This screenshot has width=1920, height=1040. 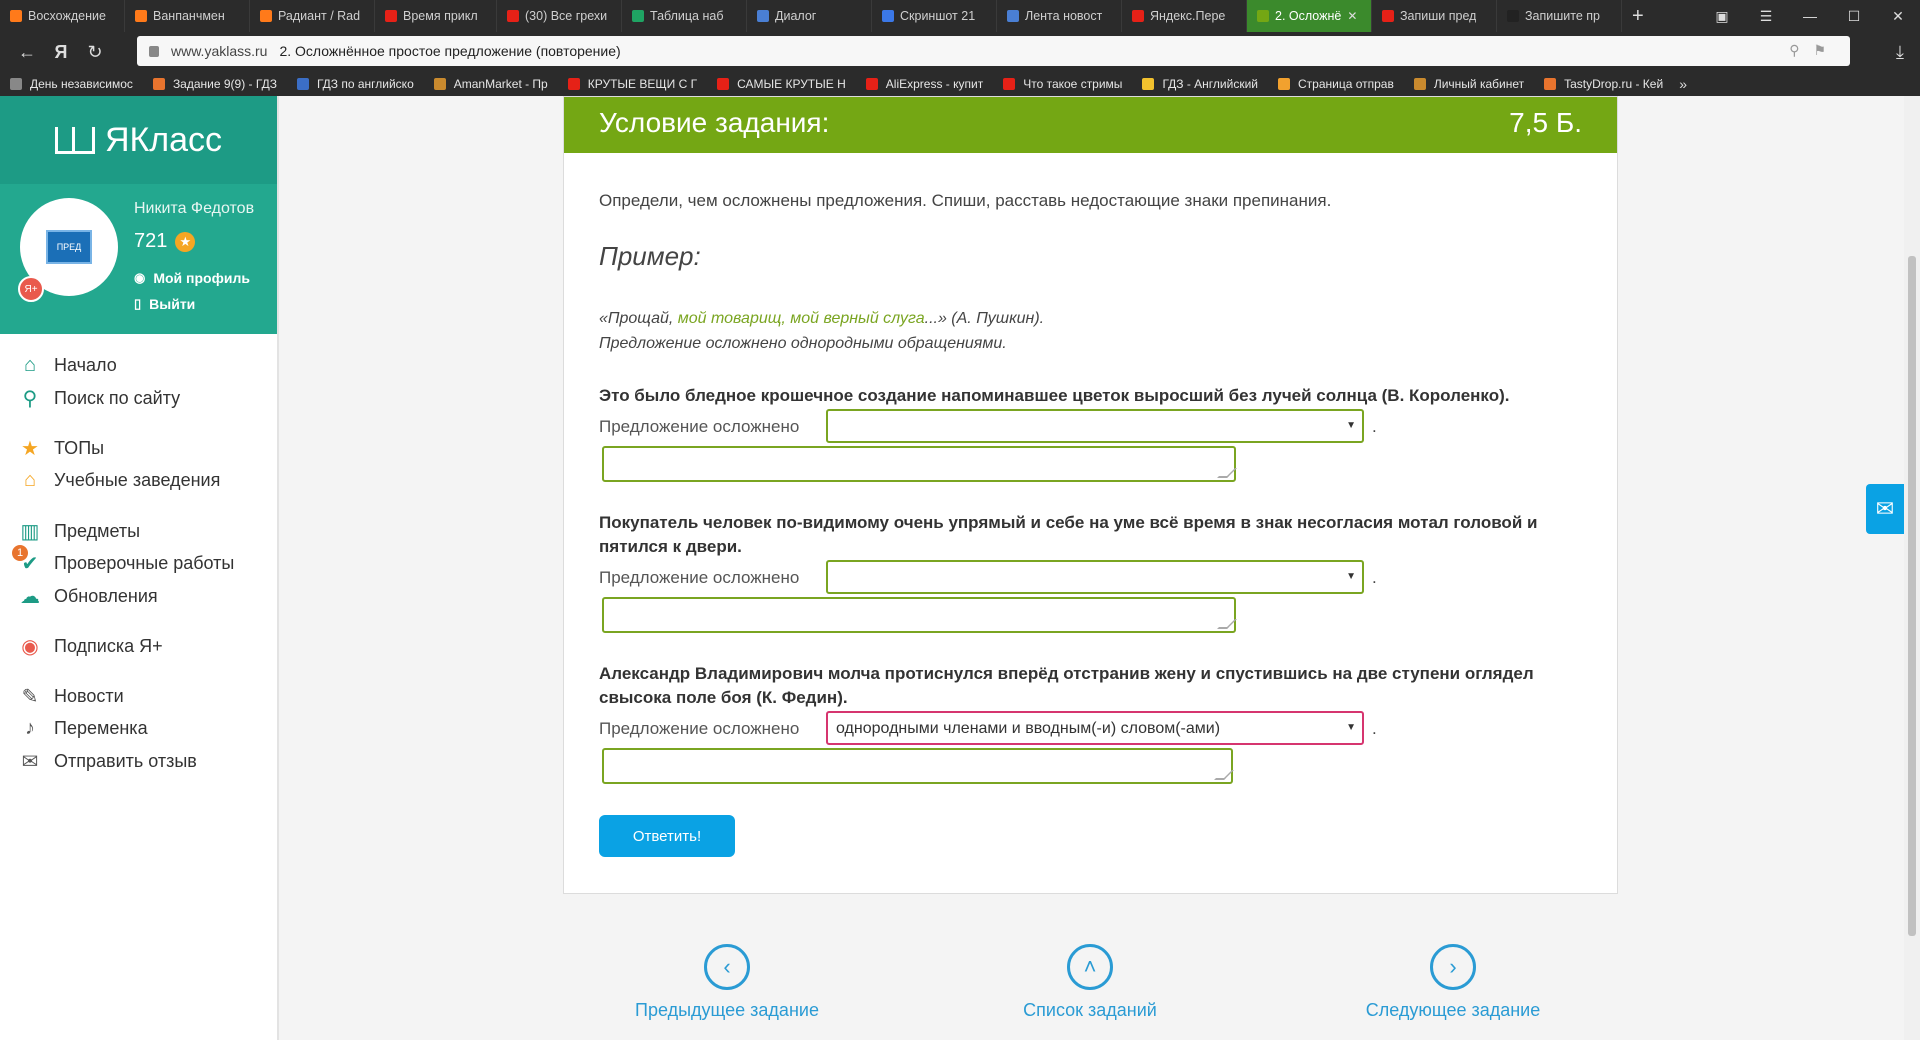 What do you see at coordinates (667, 836) in the screenshot?
I see `answer-button: Ответить!` at bounding box center [667, 836].